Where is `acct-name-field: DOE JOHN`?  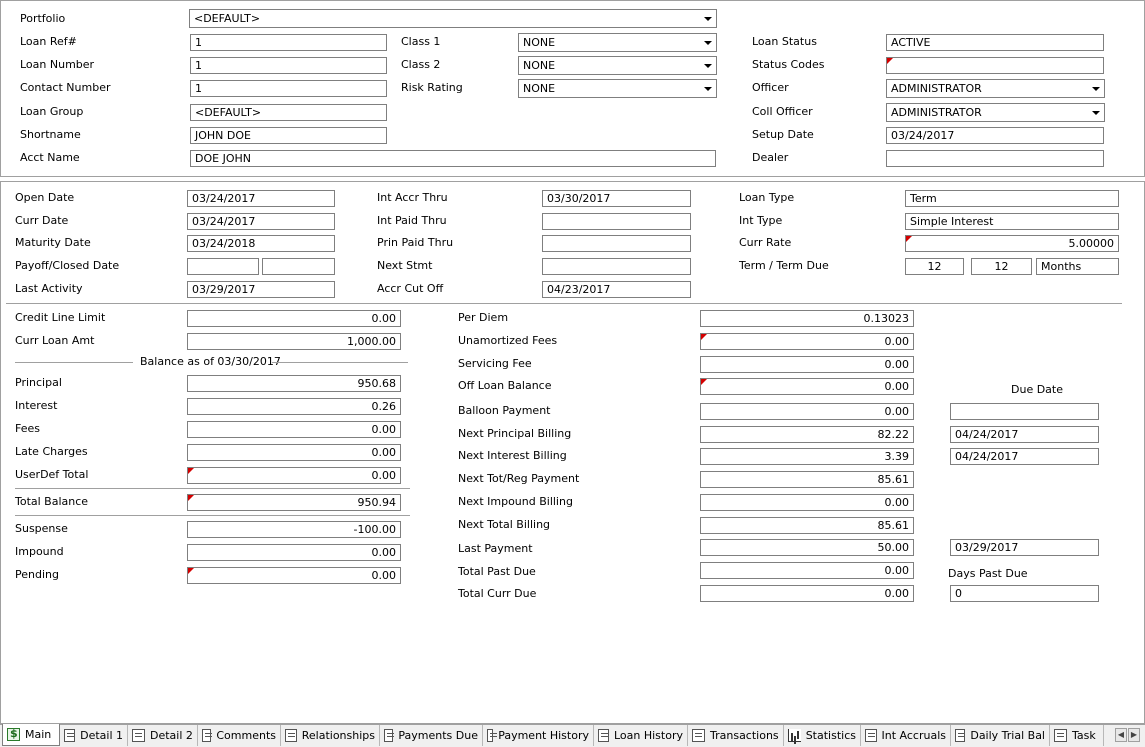 acct-name-field: DOE JOHN is located at coordinates (453, 158).